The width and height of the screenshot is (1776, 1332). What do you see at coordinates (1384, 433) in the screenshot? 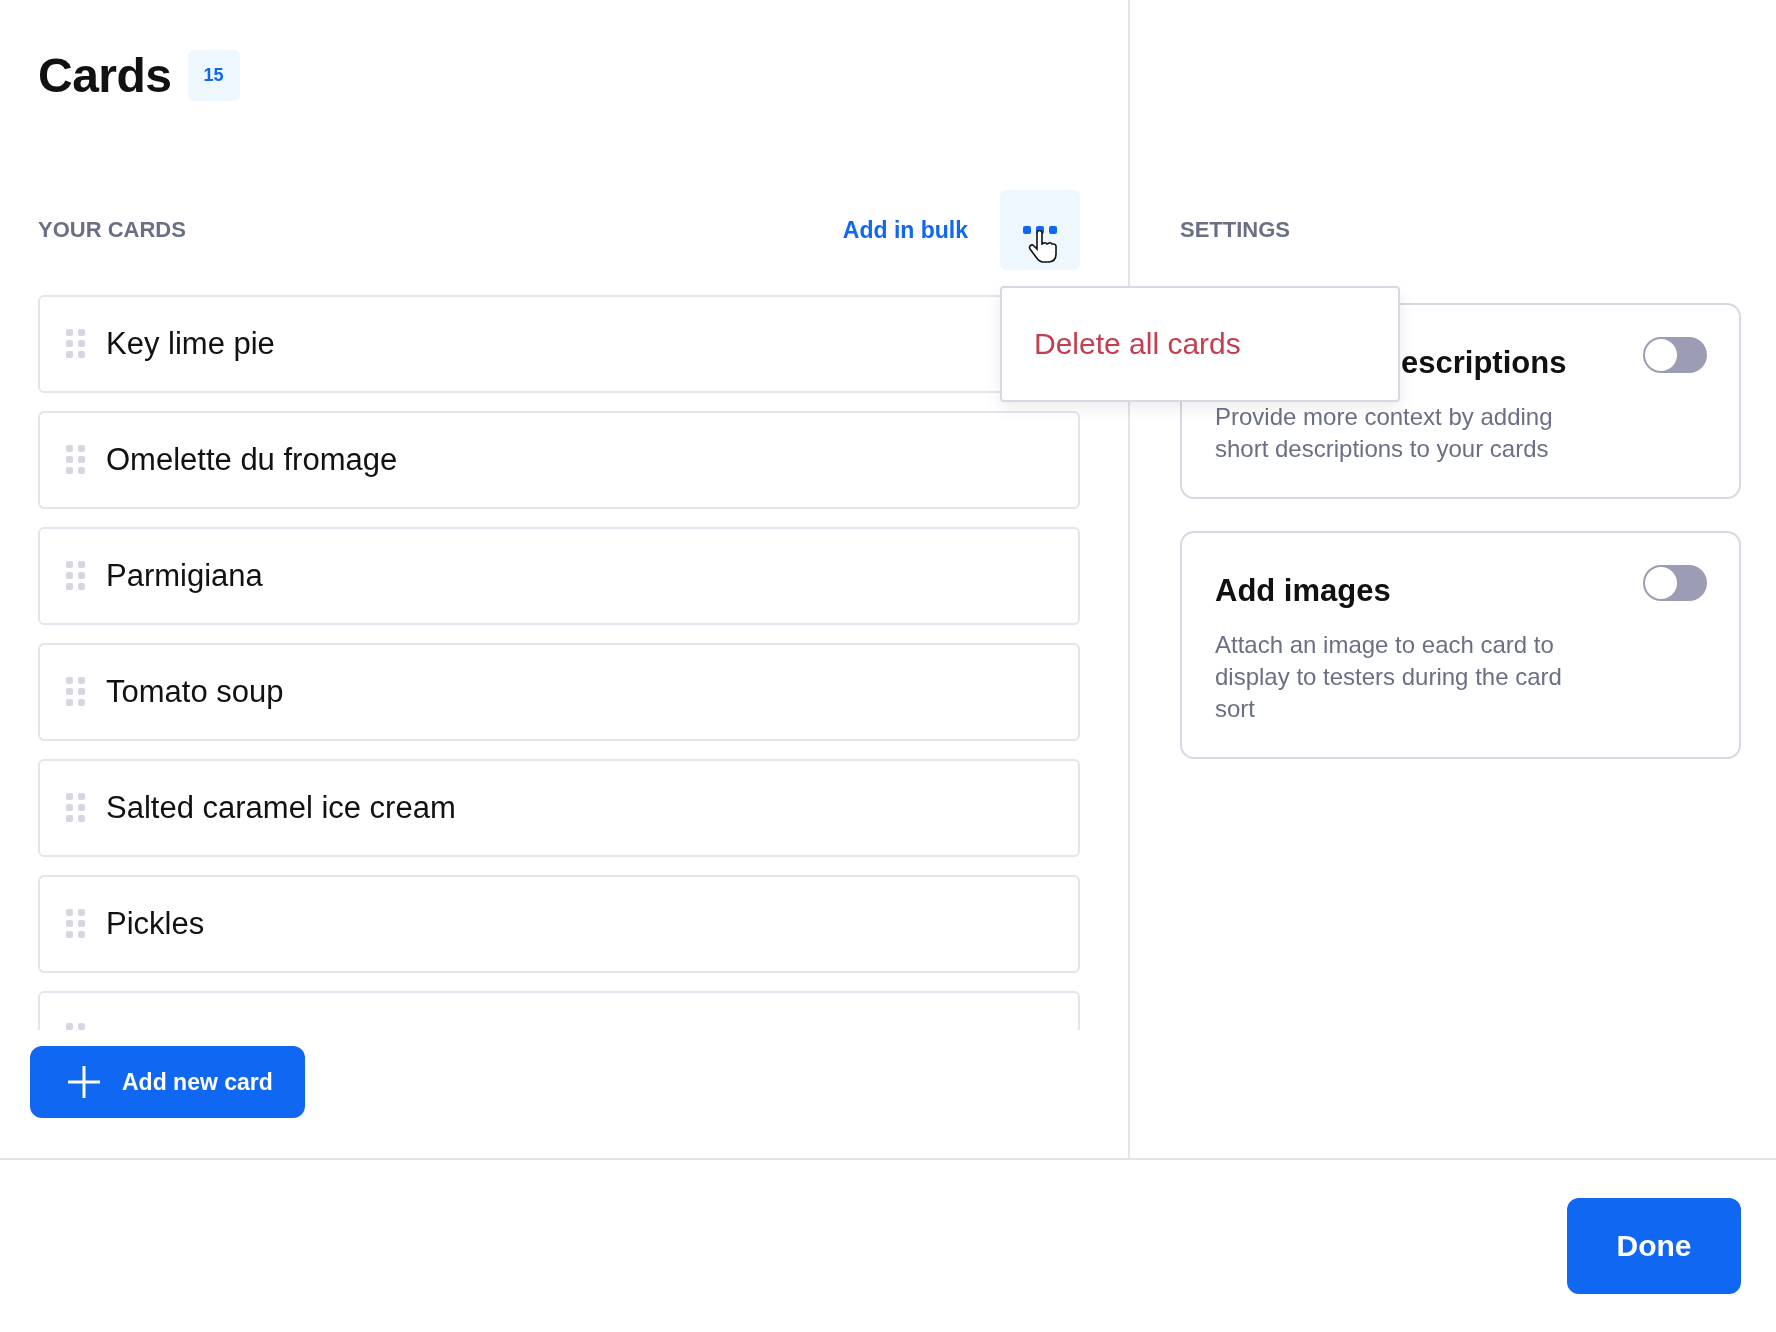
I see `setting-description: Provide more context by adding short descriptions to your cards` at bounding box center [1384, 433].